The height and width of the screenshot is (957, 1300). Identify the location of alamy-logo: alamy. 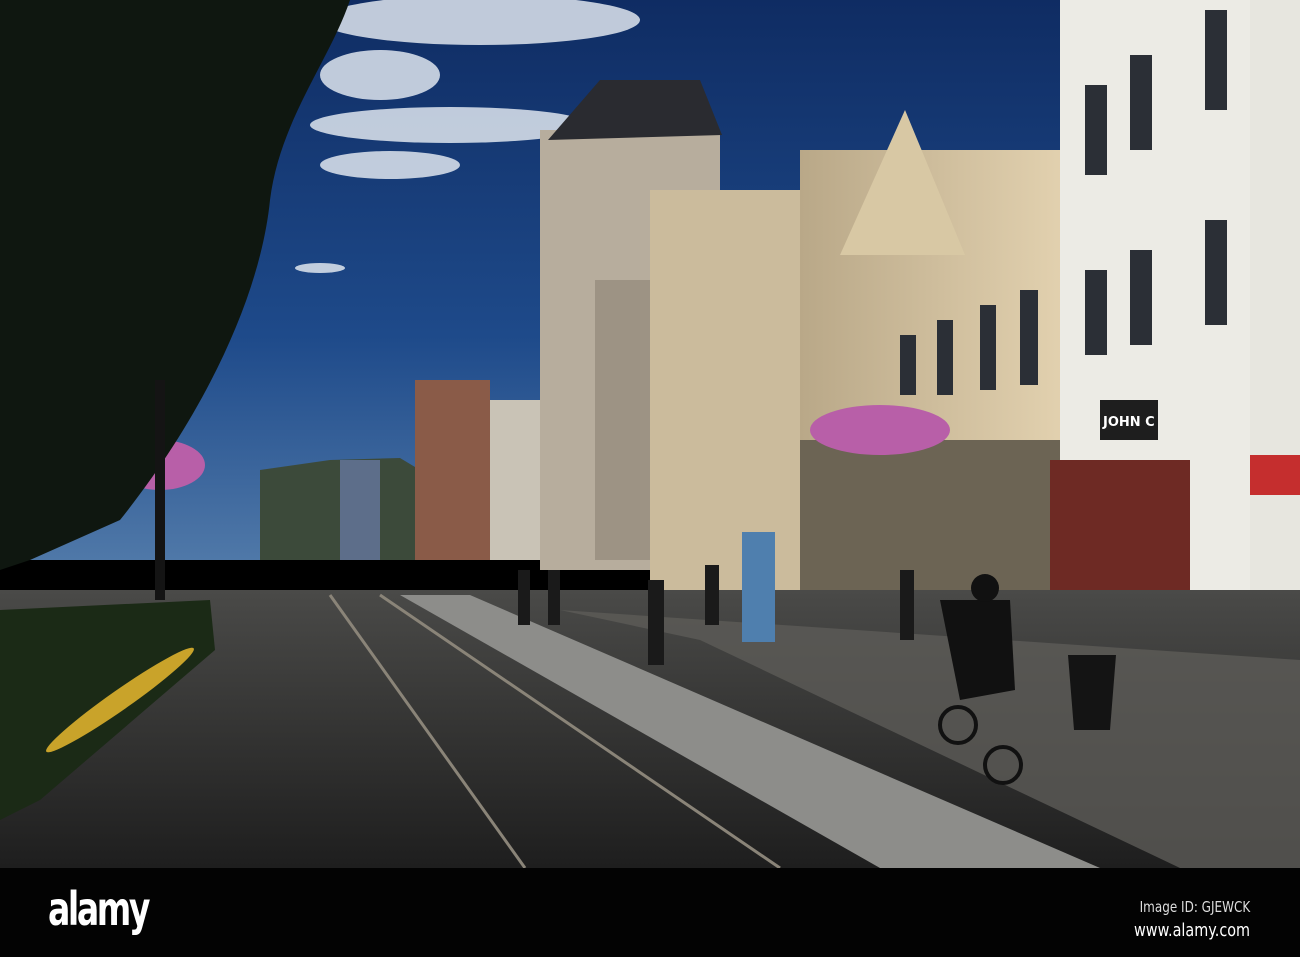
(99, 909).